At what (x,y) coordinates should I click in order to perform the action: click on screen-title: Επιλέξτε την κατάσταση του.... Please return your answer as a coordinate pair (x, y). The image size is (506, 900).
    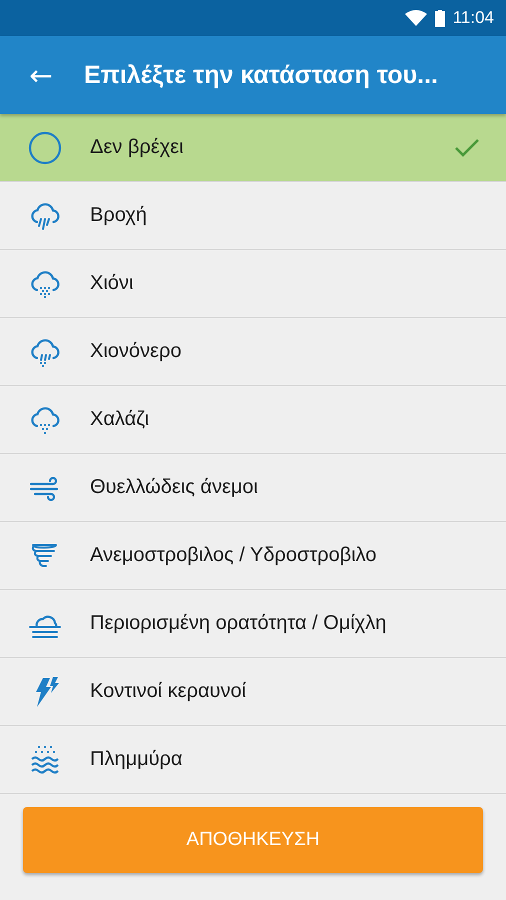
    Looking at the image, I should click on (261, 75).